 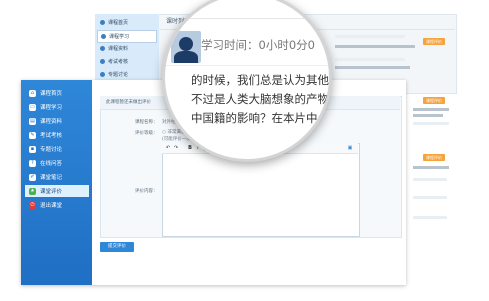 I want to click on back-nav-home: 课程首页, so click(x=126, y=22).